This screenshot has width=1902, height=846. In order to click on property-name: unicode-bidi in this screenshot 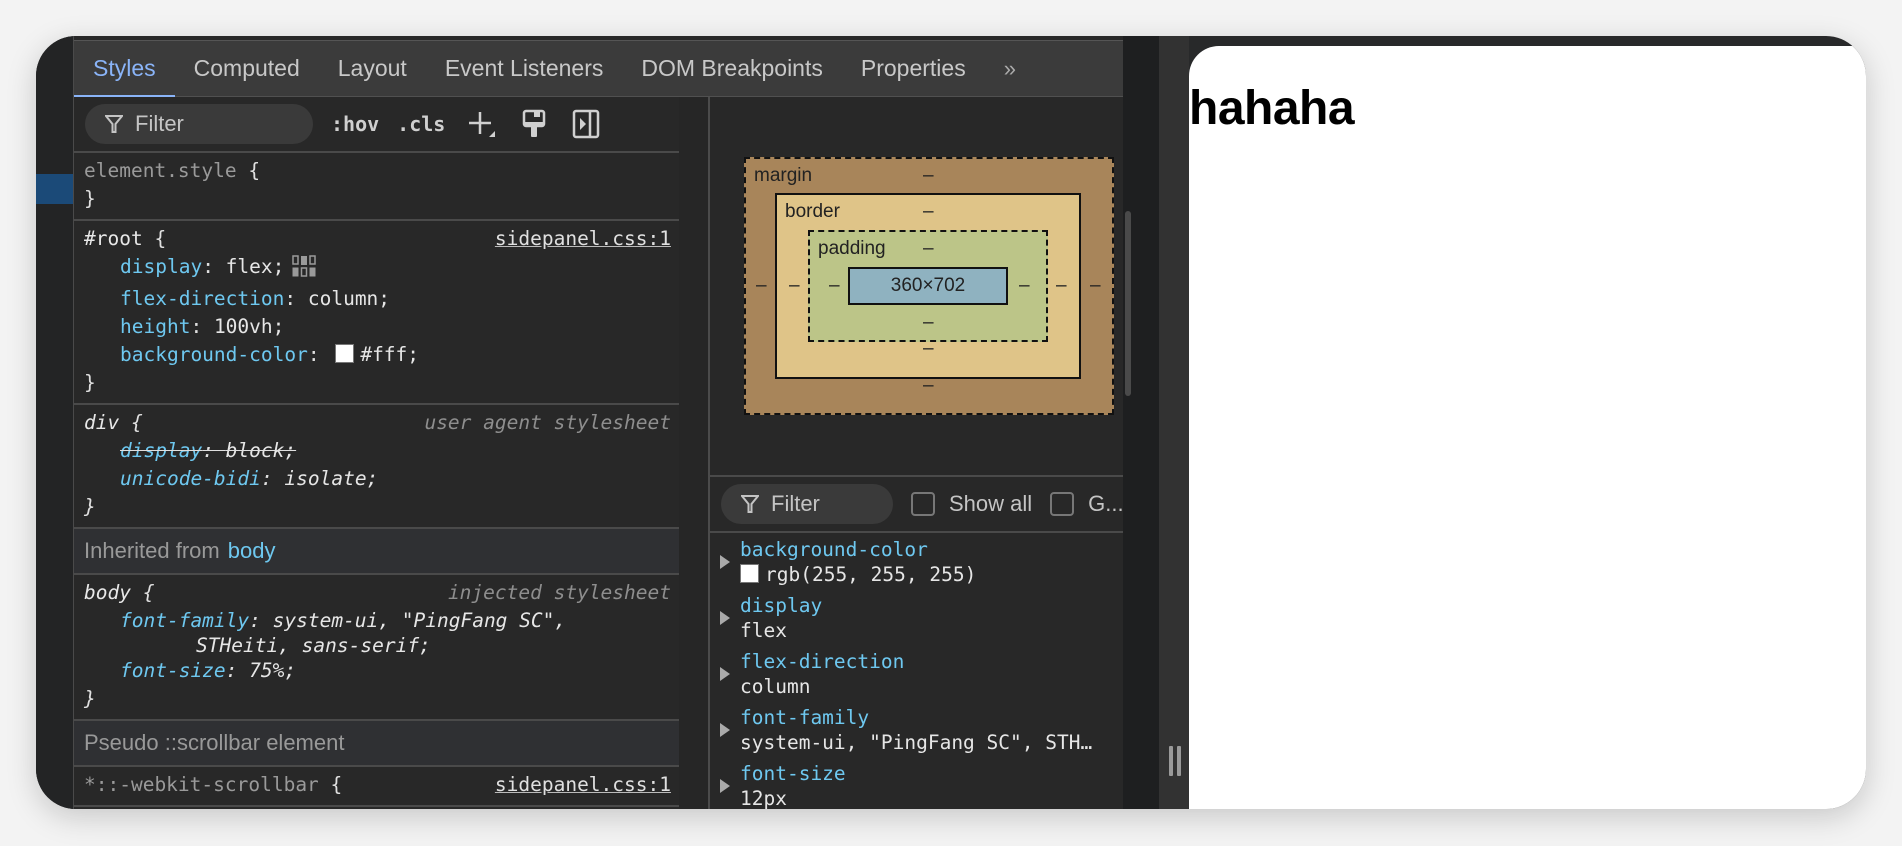, I will do `click(190, 478)`.